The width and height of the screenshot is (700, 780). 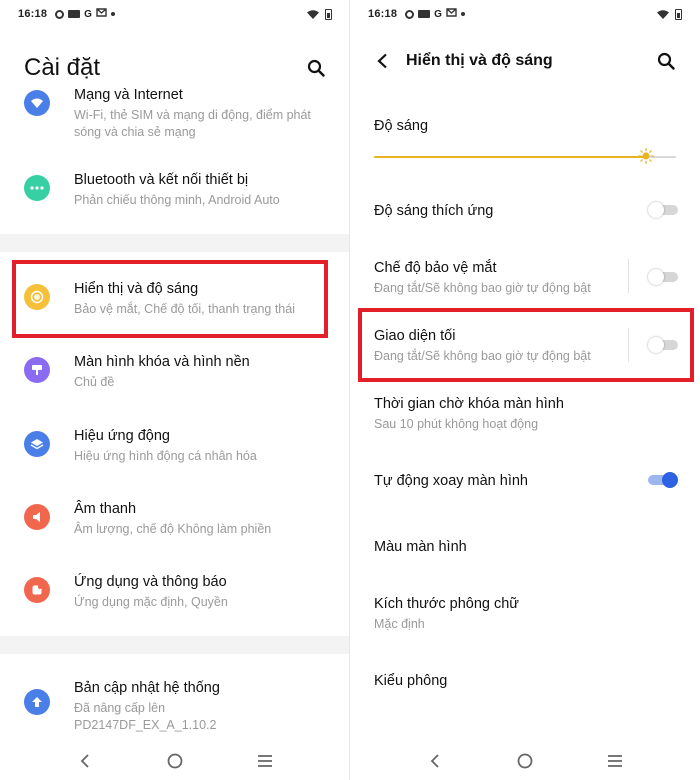 I want to click on brightness-section: Độ sáng, so click(x=527, y=126).